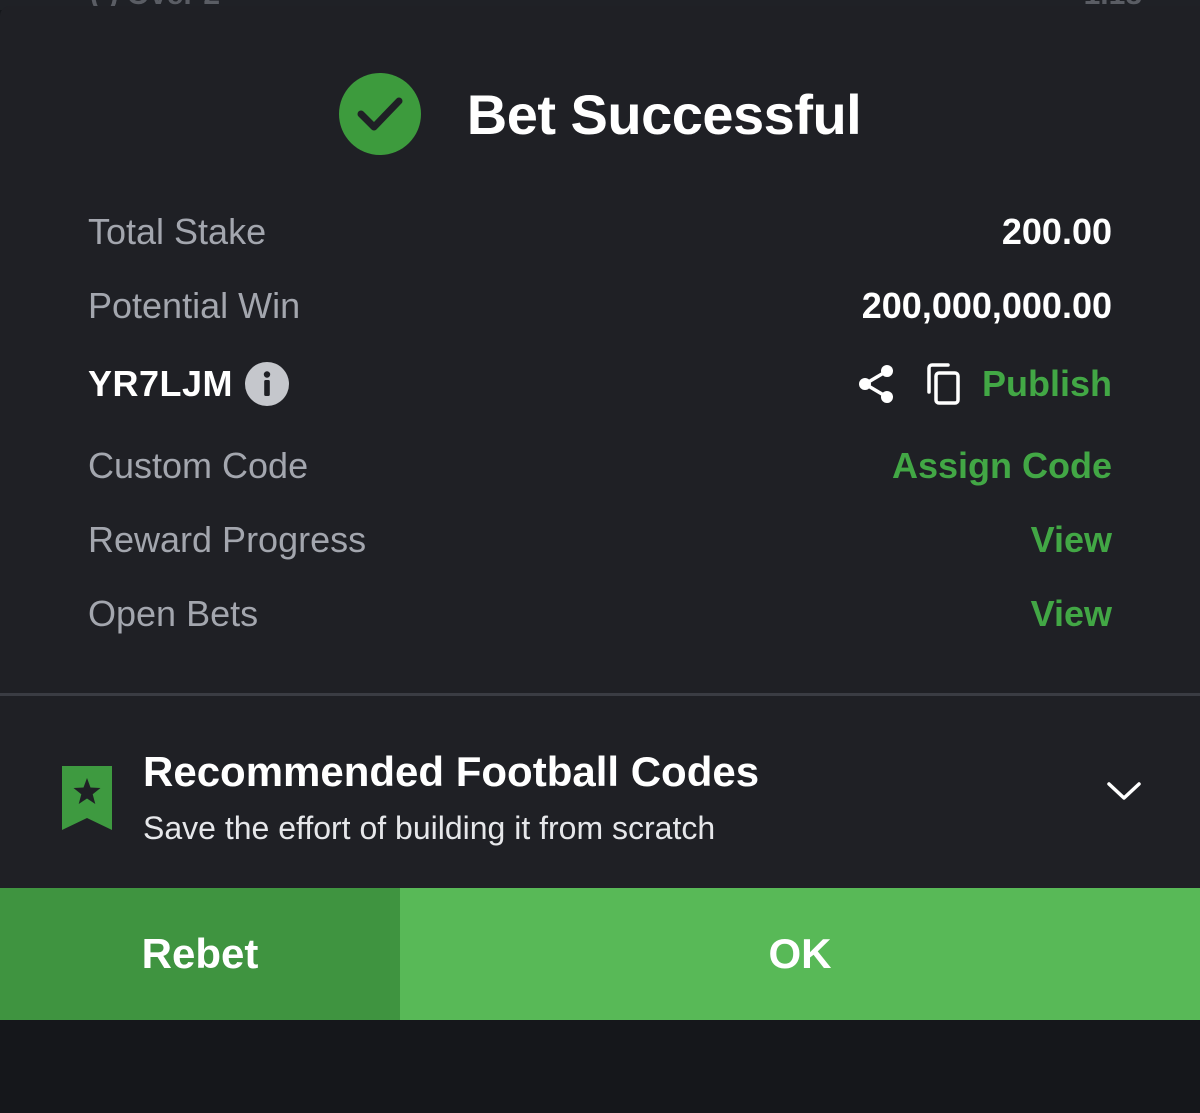  Describe the element at coordinates (161, 383) in the screenshot. I see `booking-code: YR7LJM` at that location.